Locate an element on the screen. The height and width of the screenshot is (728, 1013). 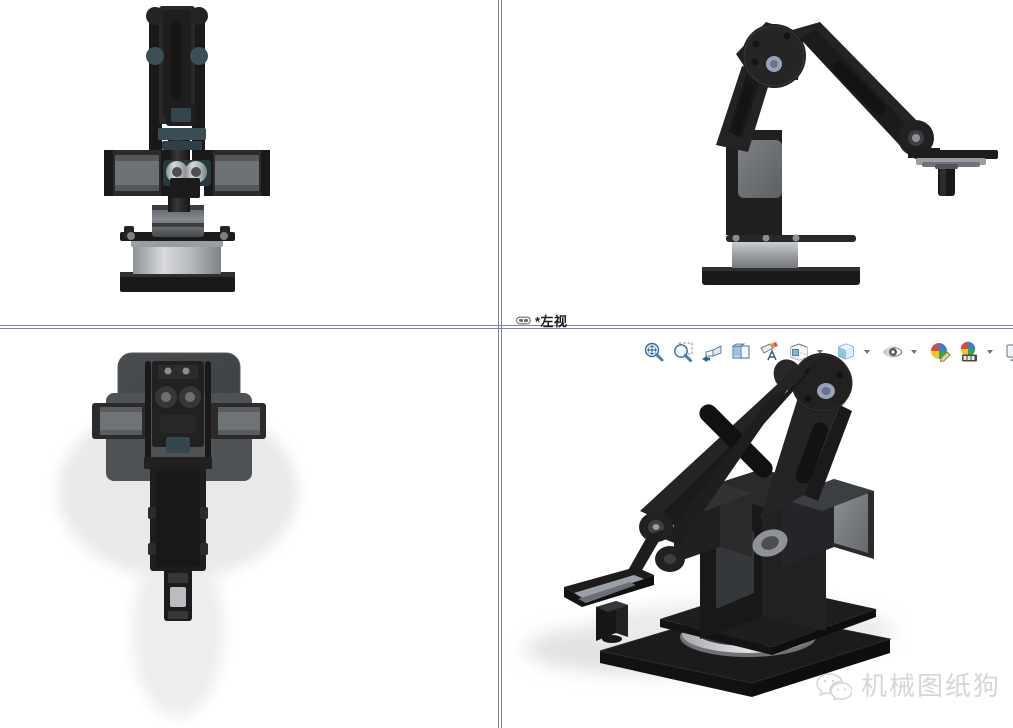
hide-show-items-caret-icon is located at coordinates (913, 352).